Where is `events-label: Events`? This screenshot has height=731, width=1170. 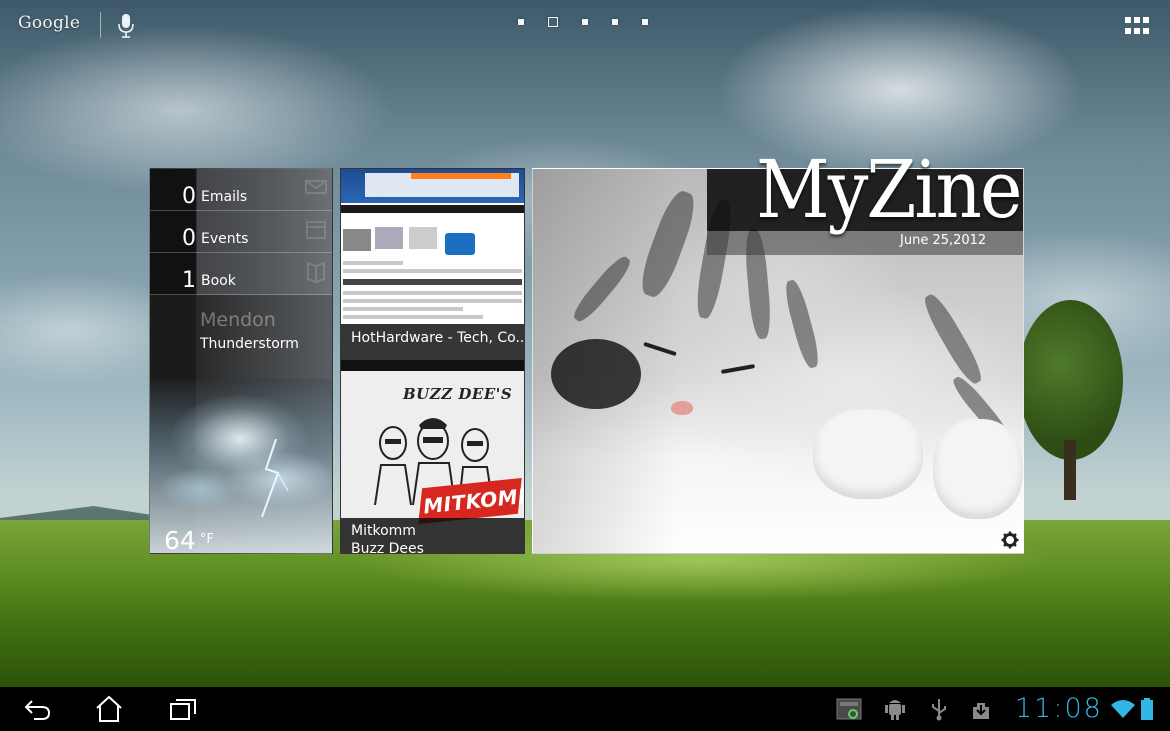 events-label: Events is located at coordinates (225, 239).